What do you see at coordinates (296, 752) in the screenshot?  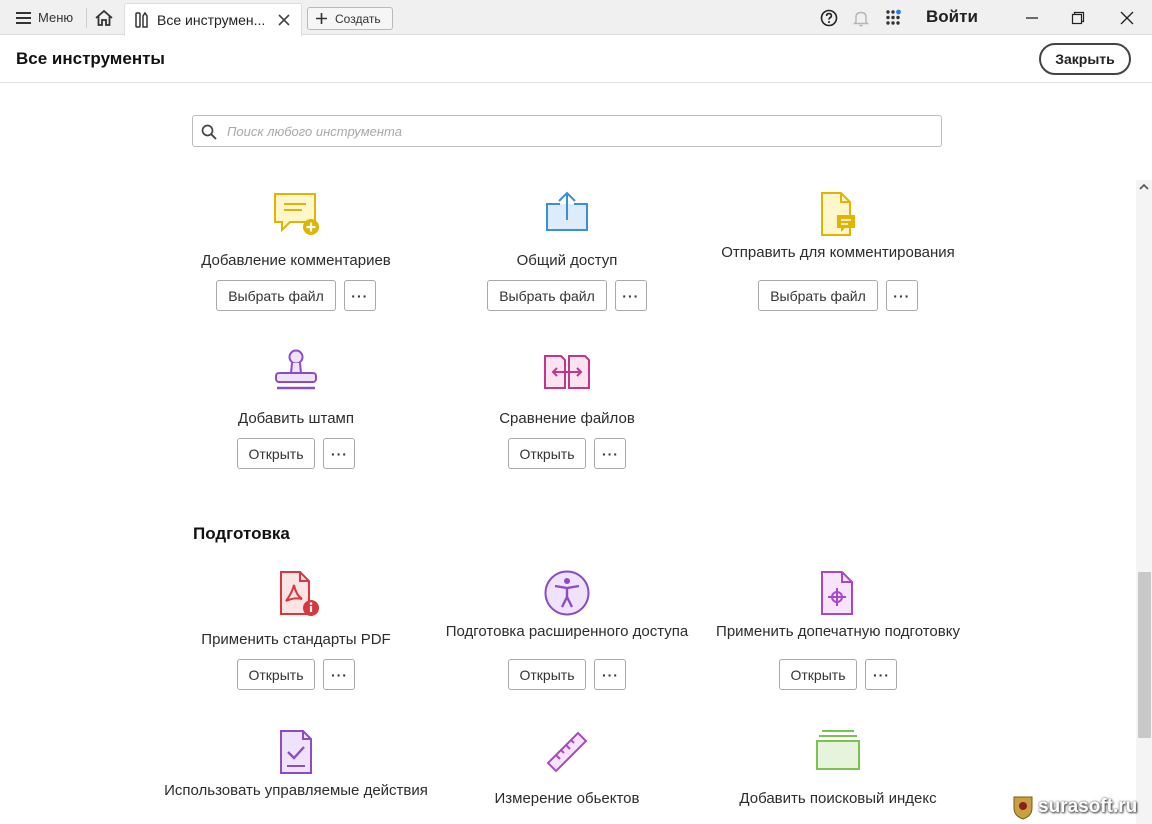 I see `action-wizard-icon` at bounding box center [296, 752].